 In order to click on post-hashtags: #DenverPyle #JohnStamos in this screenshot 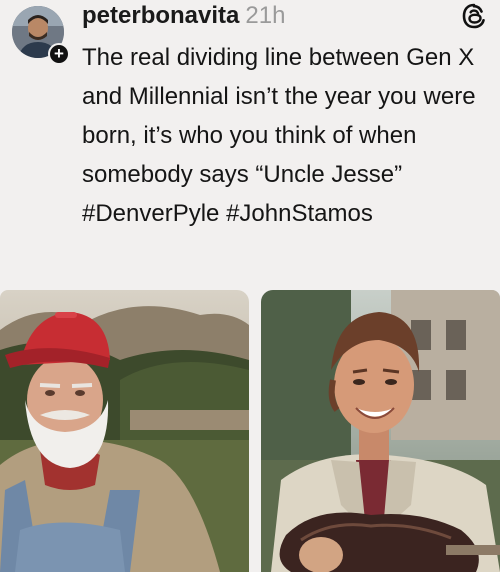, I will do `click(288, 213)`.